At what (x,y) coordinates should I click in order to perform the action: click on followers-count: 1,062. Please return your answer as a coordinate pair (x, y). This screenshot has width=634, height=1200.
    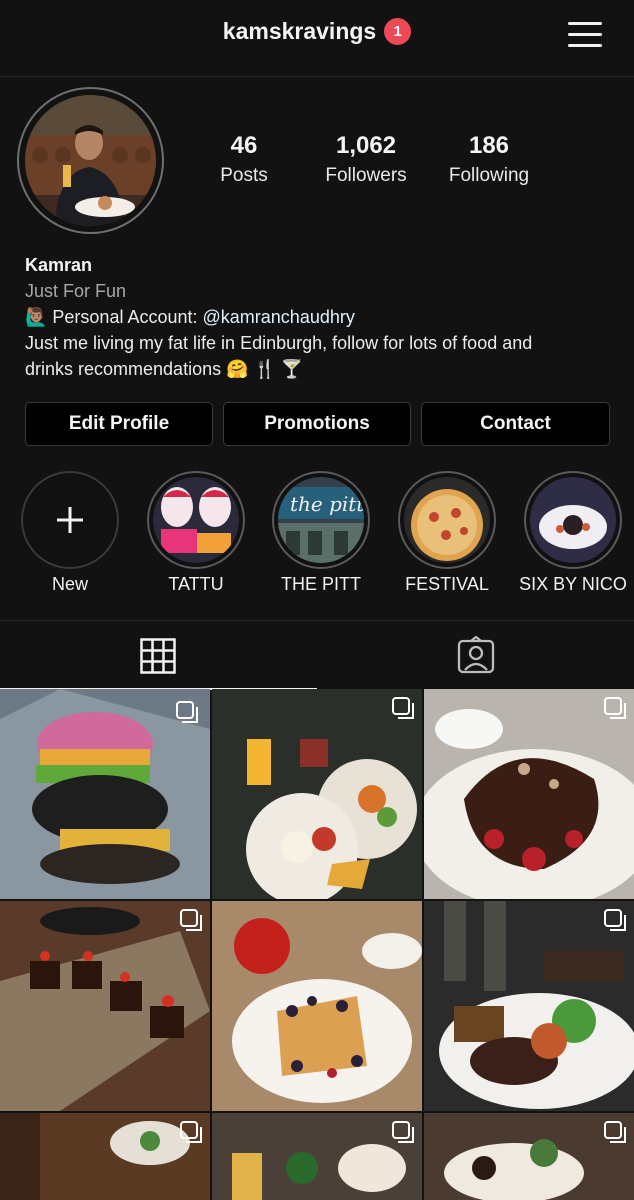
    Looking at the image, I should click on (366, 145).